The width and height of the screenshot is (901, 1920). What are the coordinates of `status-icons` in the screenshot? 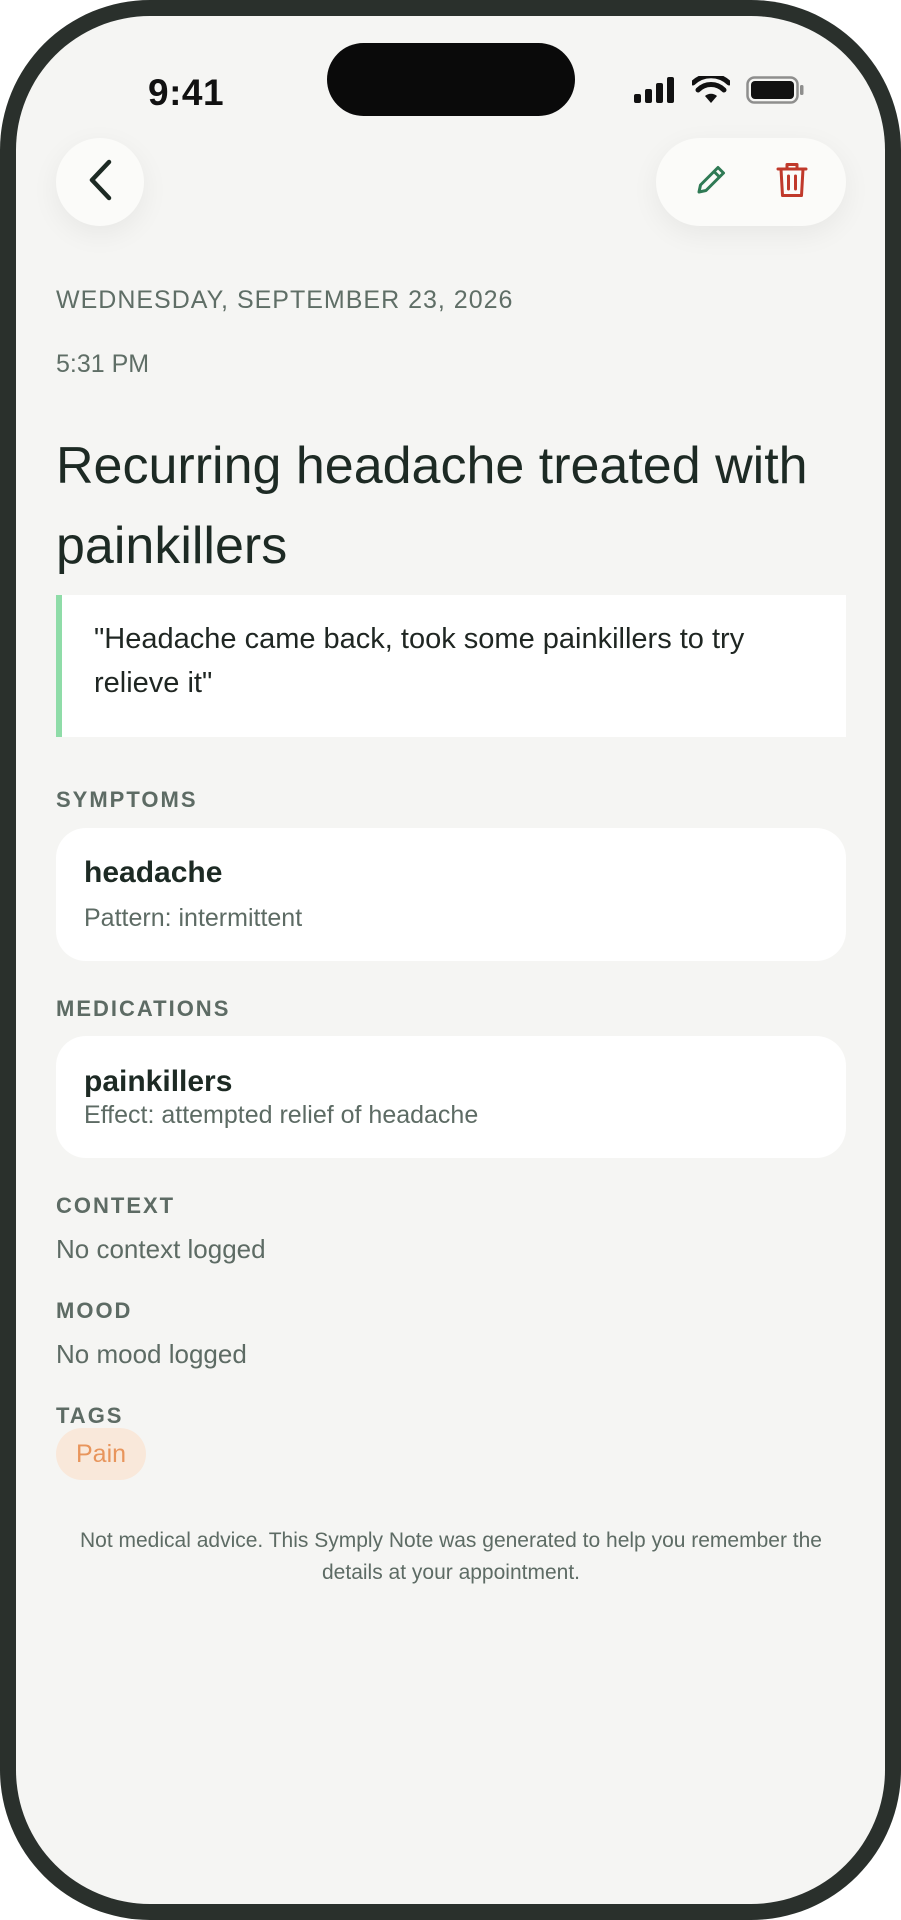 It's located at (719, 91).